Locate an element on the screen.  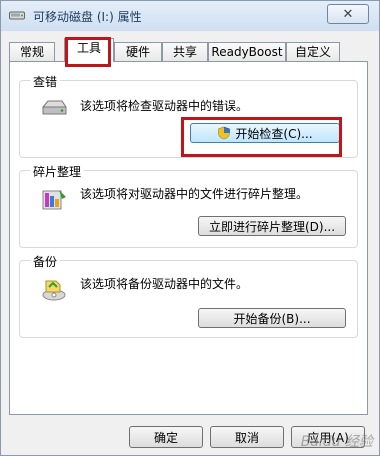
window-title: 可移动磁盘 (I:) 属性 is located at coordinates (87, 17).